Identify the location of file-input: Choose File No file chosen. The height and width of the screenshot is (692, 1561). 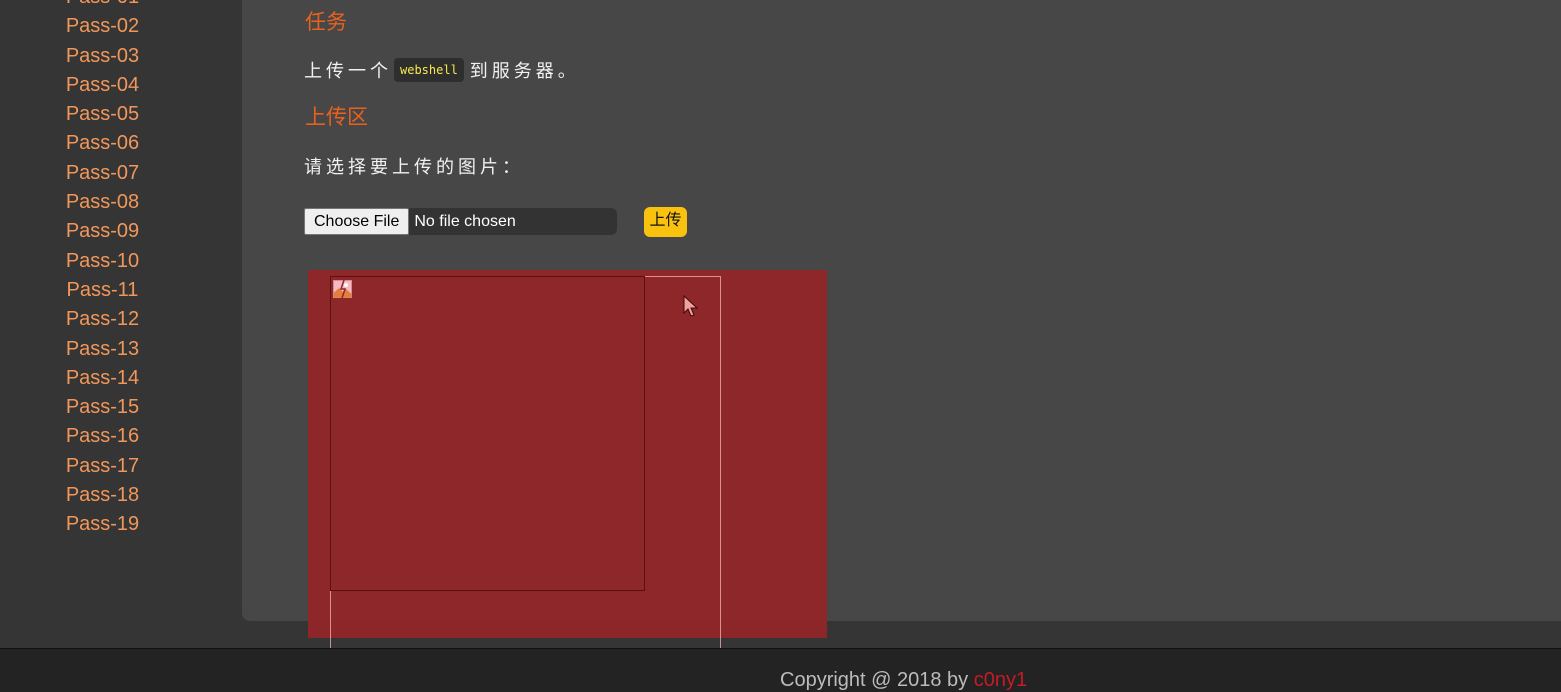
(461, 221).